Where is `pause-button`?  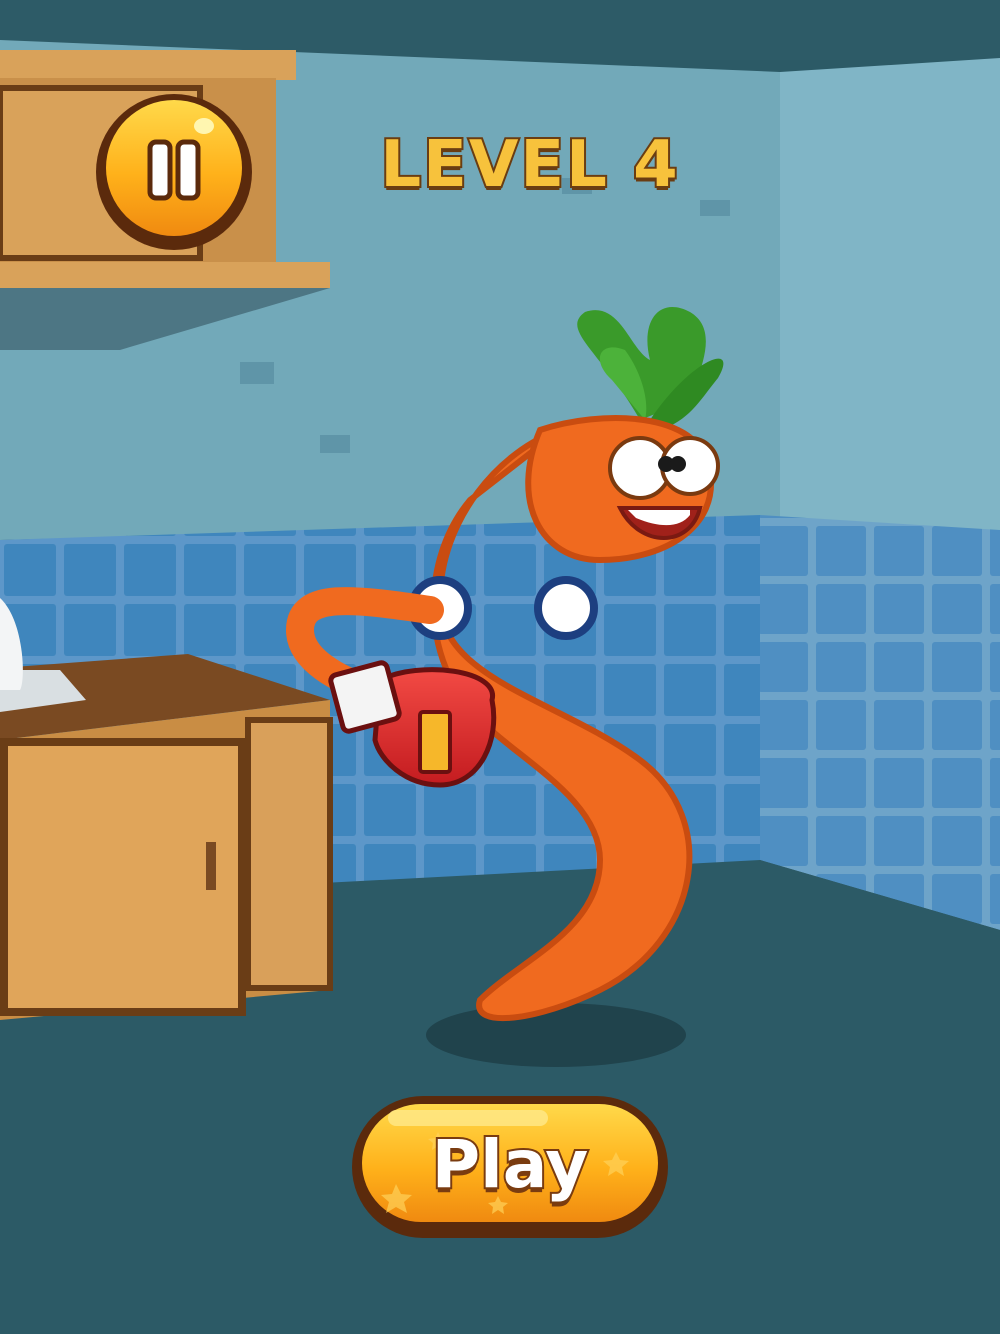 pause-button is located at coordinates (174, 172).